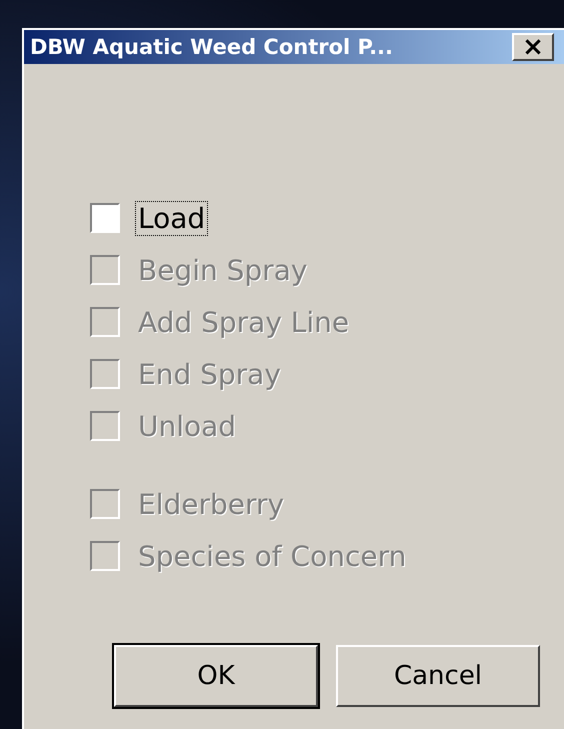 This screenshot has height=729, width=564. What do you see at coordinates (222, 270) in the screenshot?
I see `checkbox-label: Begin Spray` at bounding box center [222, 270].